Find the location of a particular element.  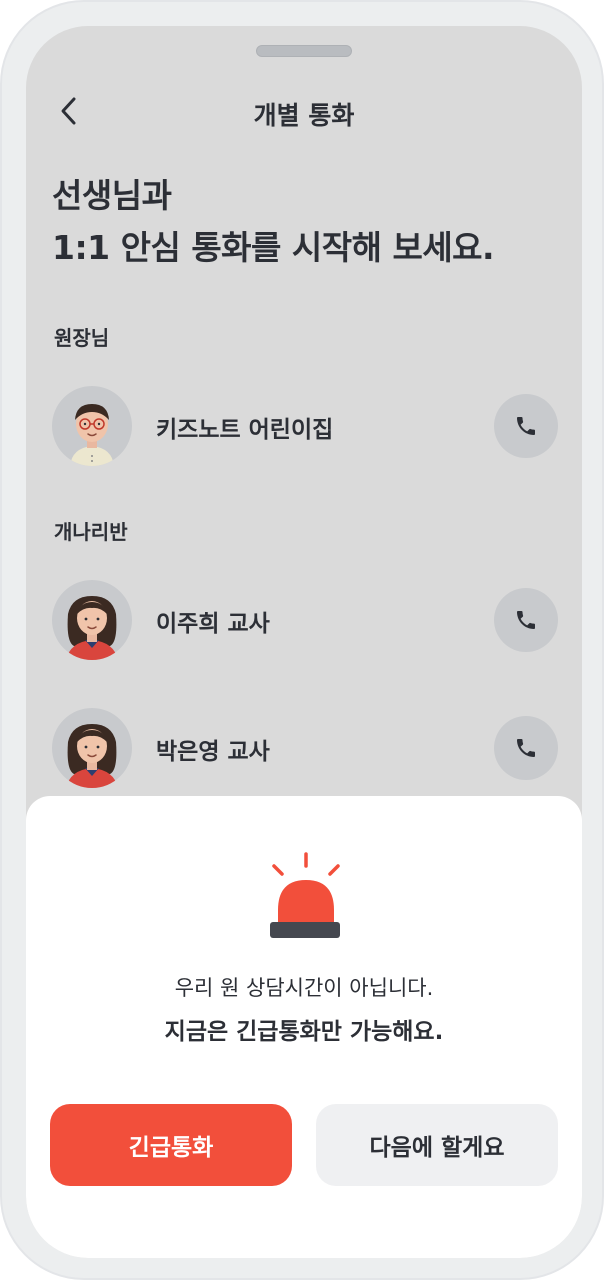

notice-emphasis: 지금은 긴급통화만 가능해요. is located at coordinates (304, 1032).